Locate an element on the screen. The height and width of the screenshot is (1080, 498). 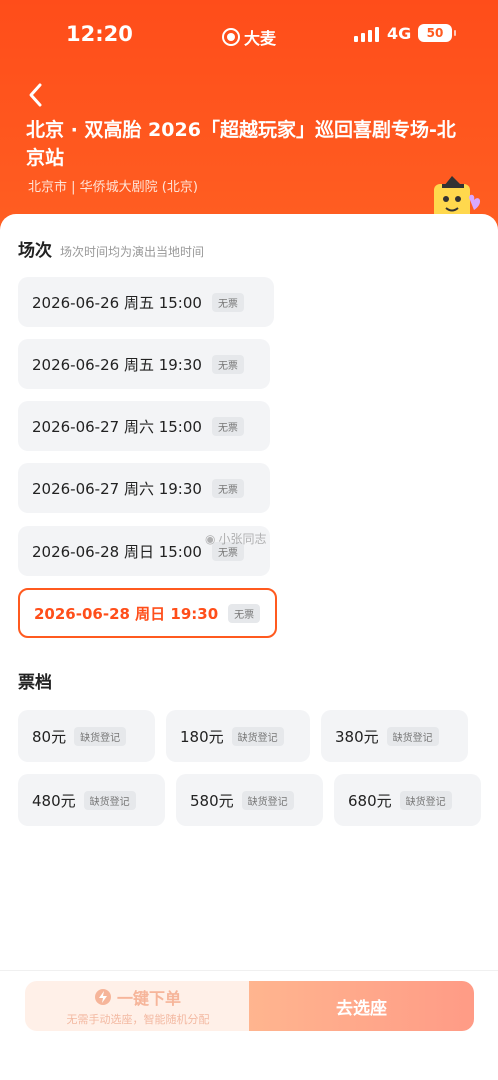
page-title: 北京 · 双高胎 2026「超越玩家」巡回喜剧专场-北京站 is located at coordinates (241, 144).